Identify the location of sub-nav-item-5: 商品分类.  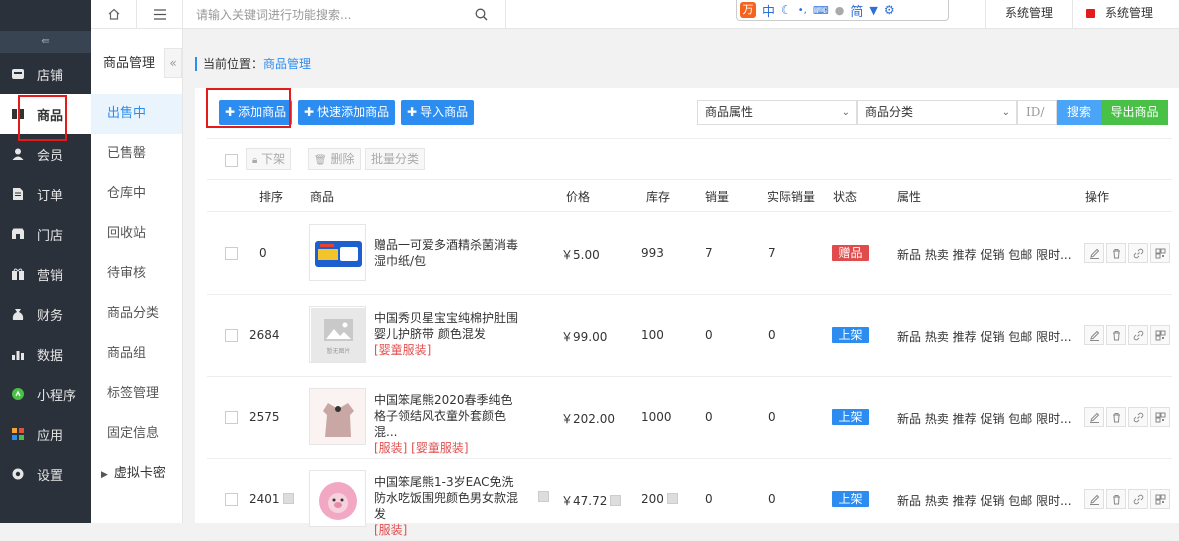
(136, 314).